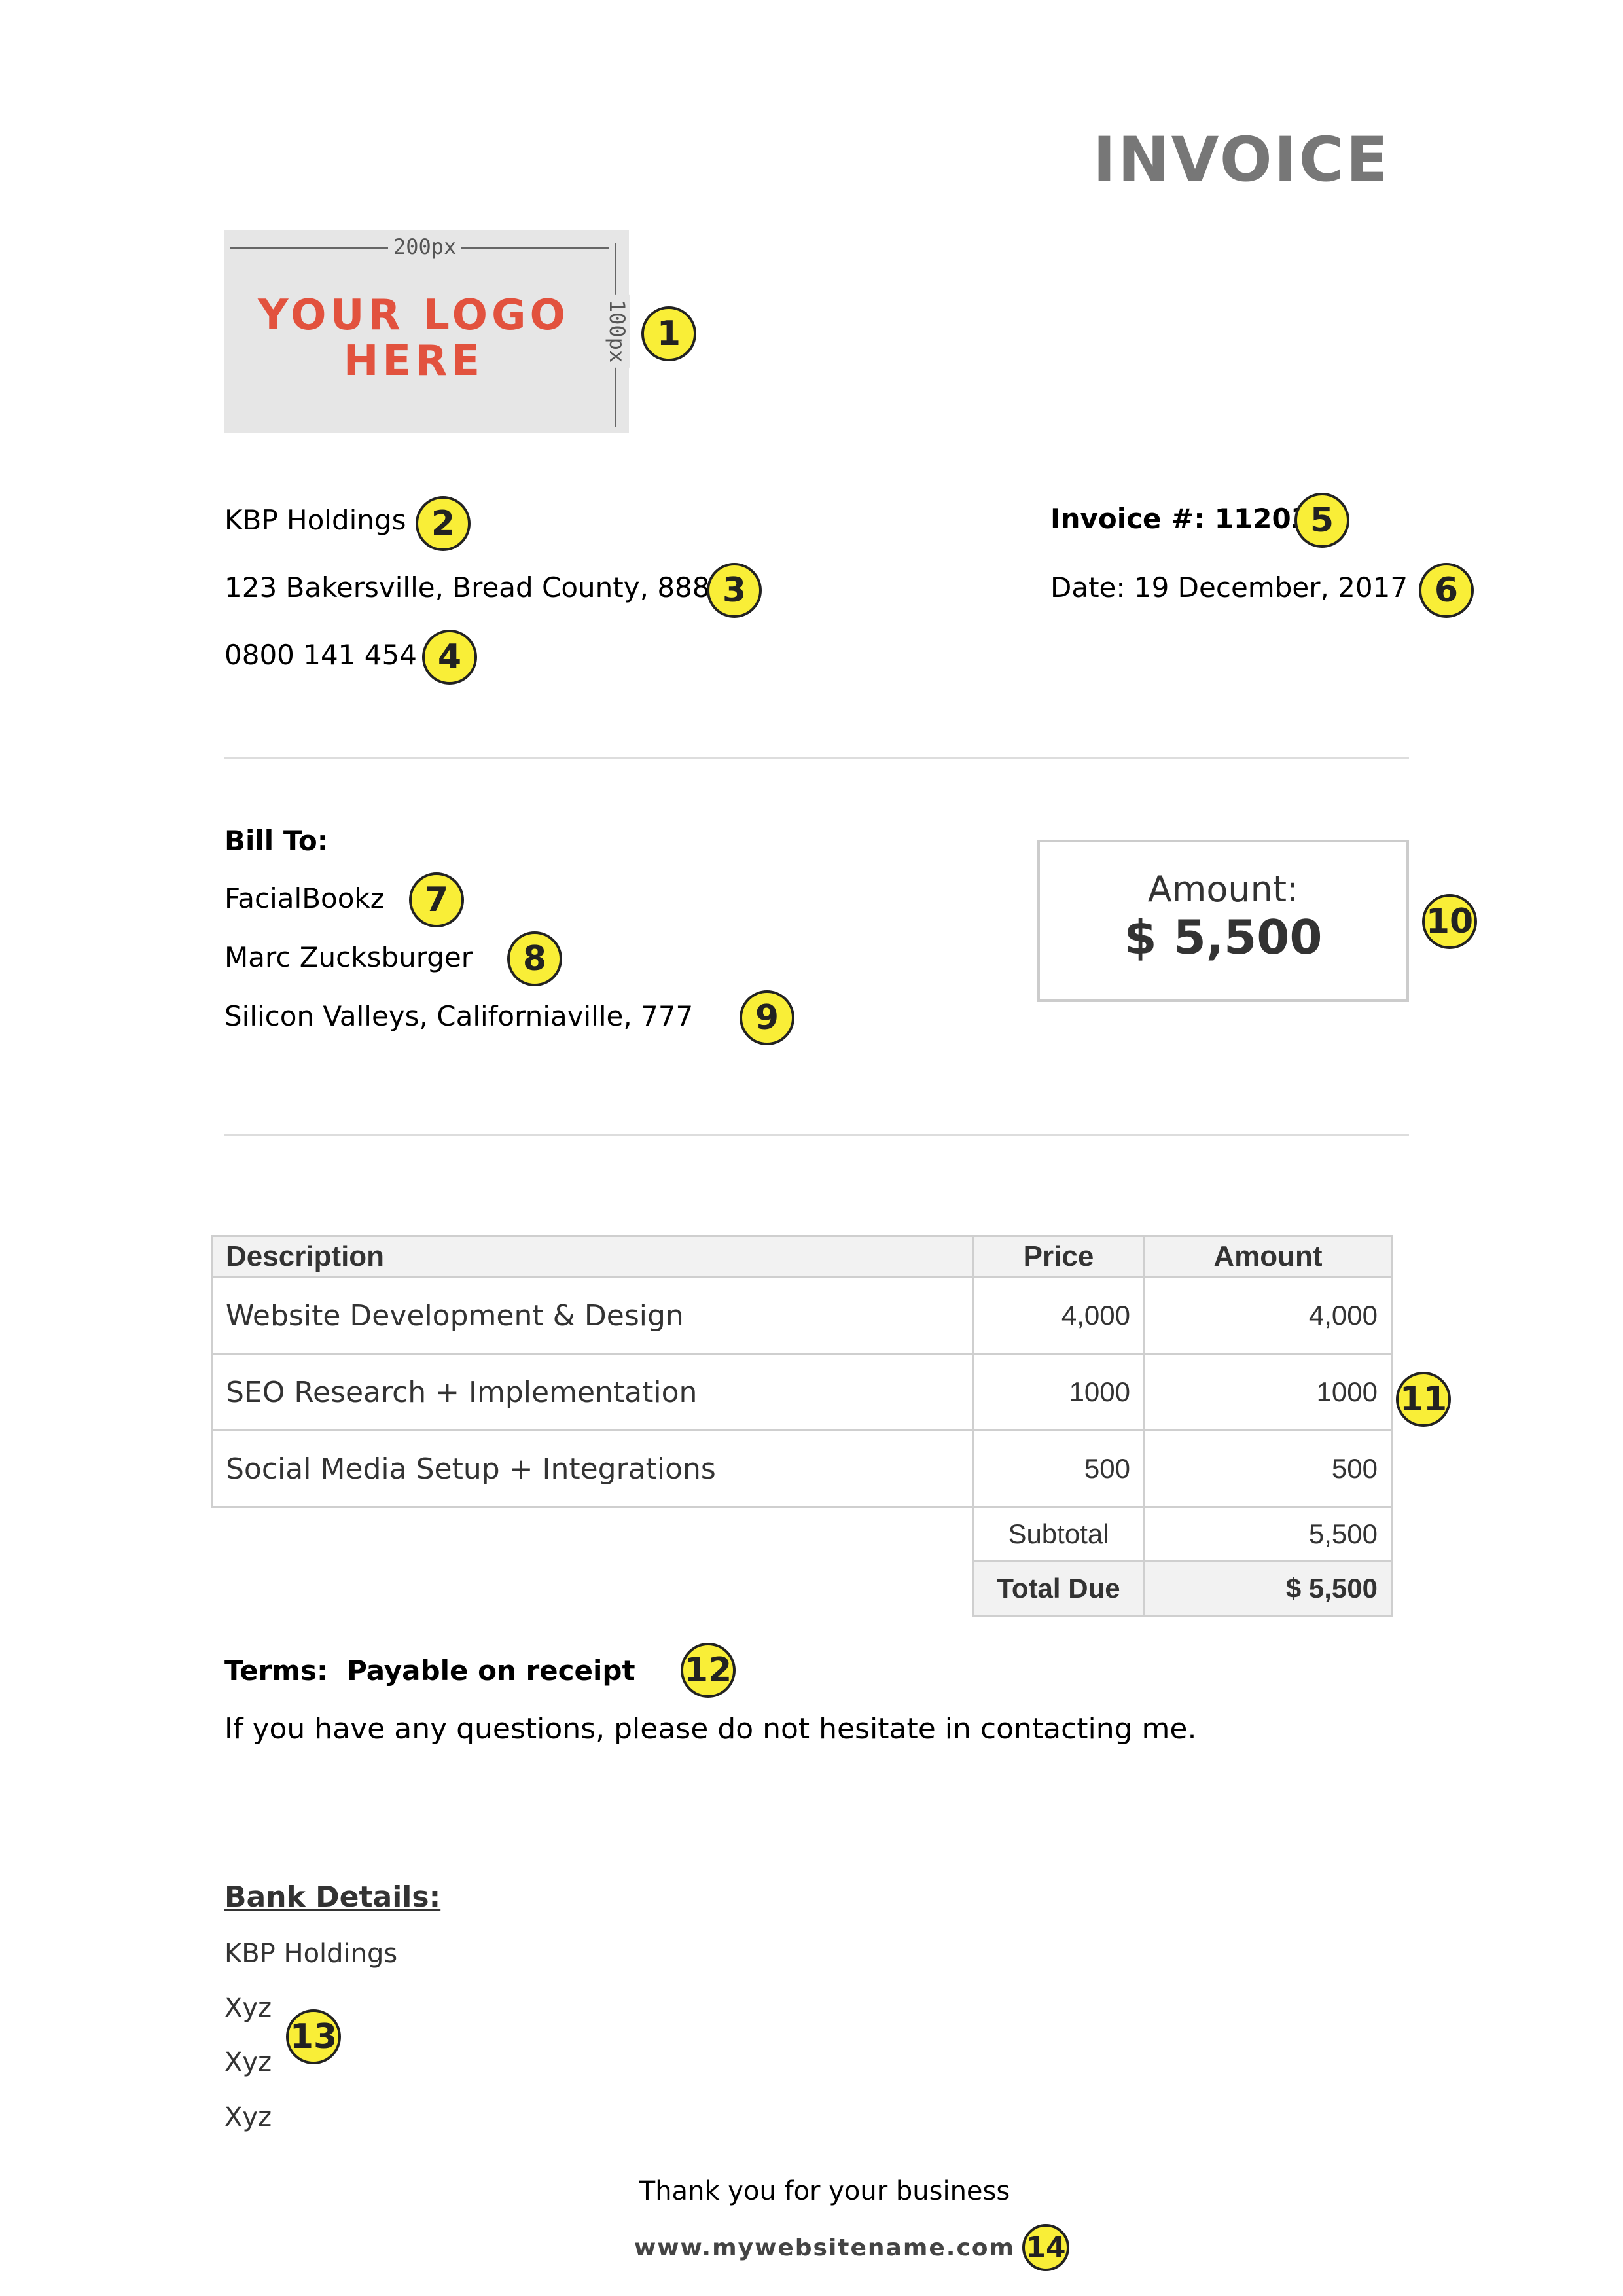 This screenshot has height=2296, width=1623. What do you see at coordinates (491, 1671) in the screenshot?
I see `terms-value: Payable on receipt` at bounding box center [491, 1671].